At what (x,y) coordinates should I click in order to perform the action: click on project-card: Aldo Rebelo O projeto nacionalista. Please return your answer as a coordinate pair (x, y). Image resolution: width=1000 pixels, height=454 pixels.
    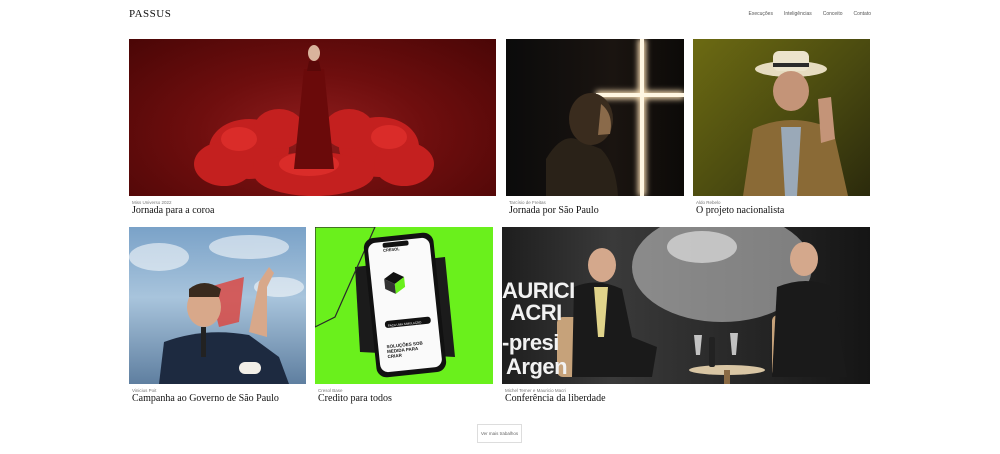
    Looking at the image, I should click on (781, 128).